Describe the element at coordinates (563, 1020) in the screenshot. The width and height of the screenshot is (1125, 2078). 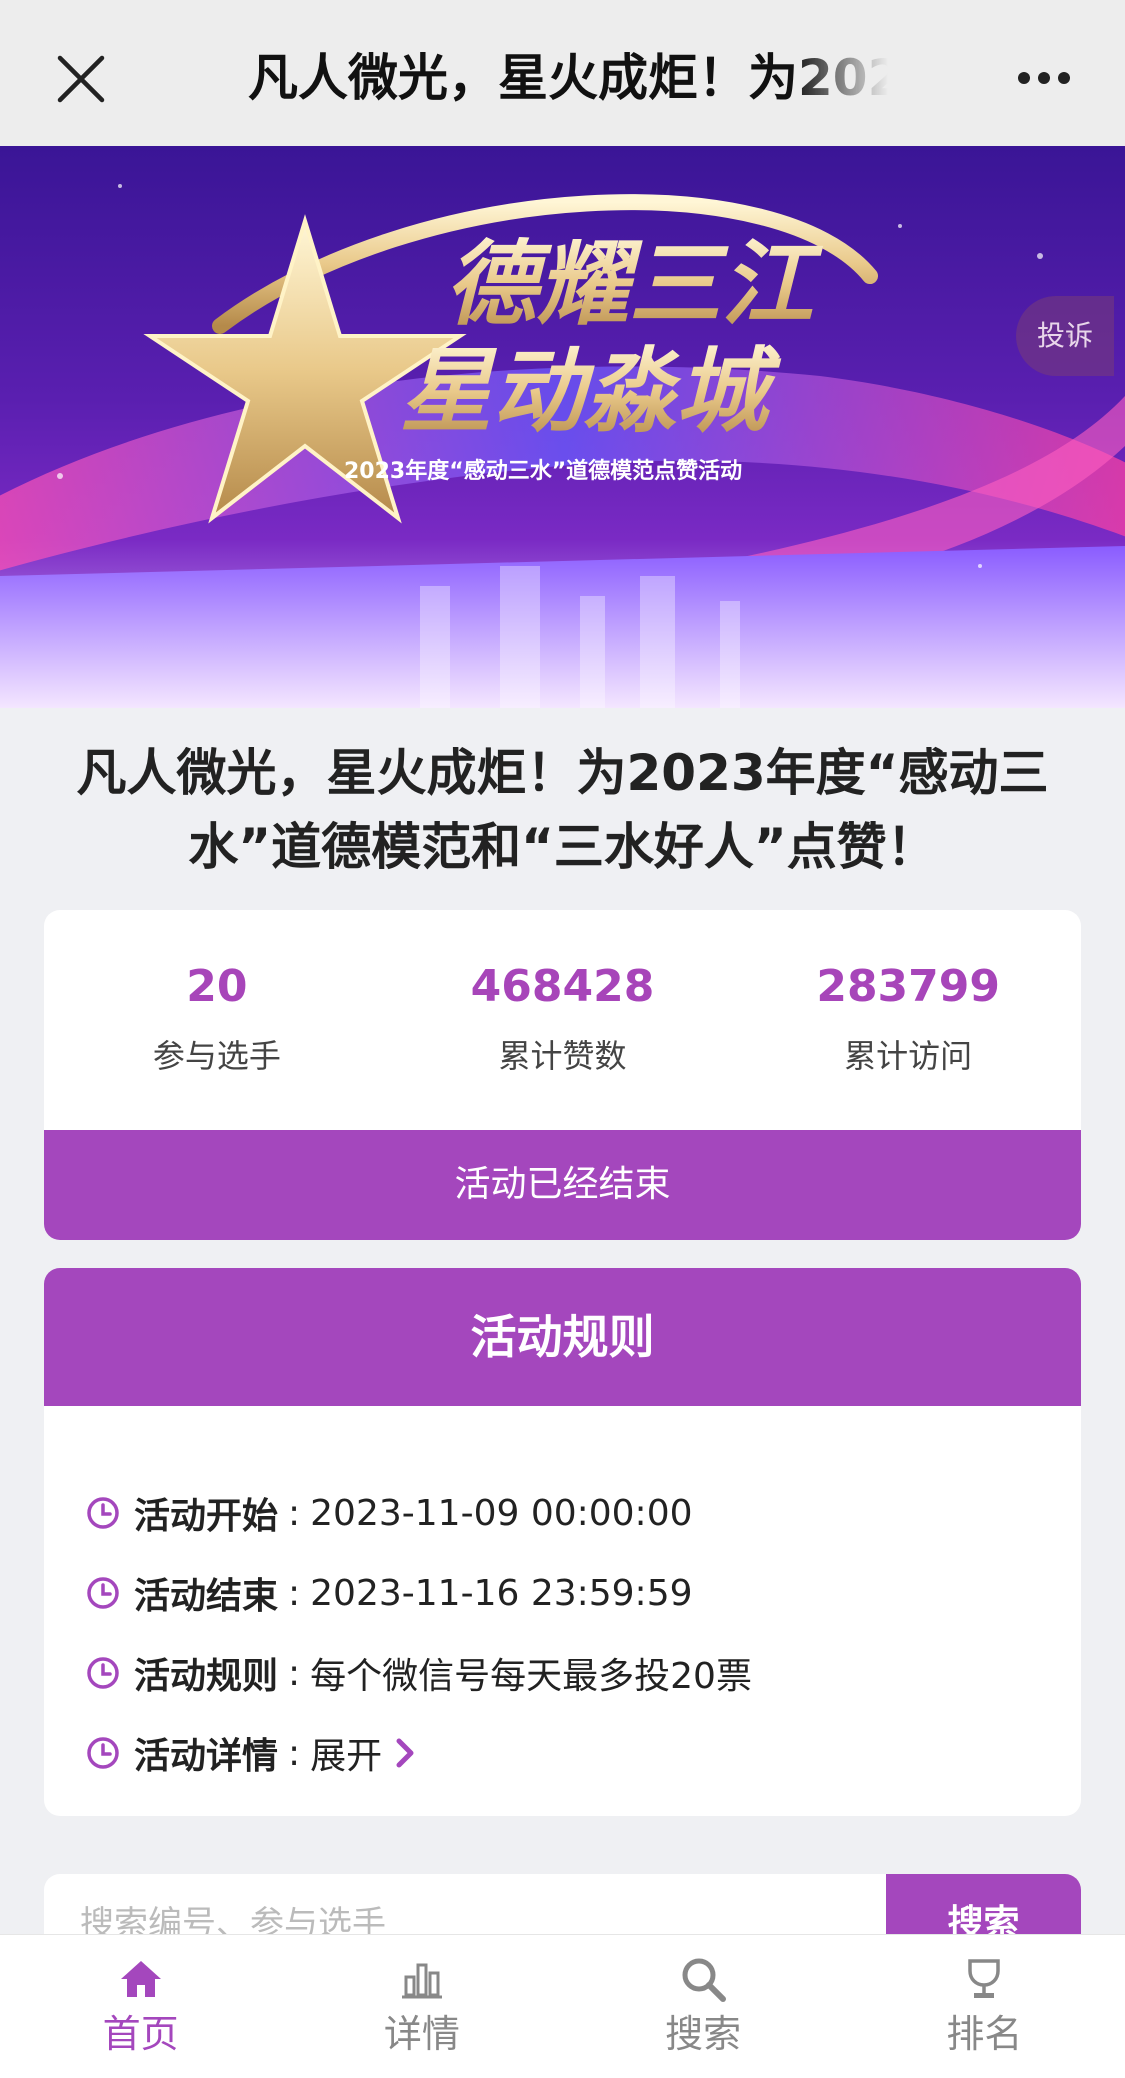
I see `stat-total-likes: 468428 累计赞数` at that location.